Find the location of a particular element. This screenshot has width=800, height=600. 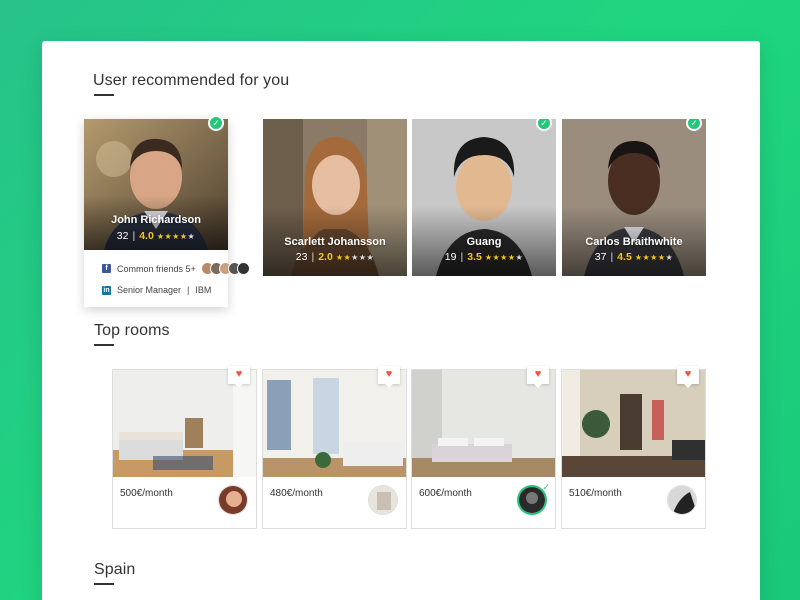

user-rating: 4.5 is located at coordinates (624, 257).